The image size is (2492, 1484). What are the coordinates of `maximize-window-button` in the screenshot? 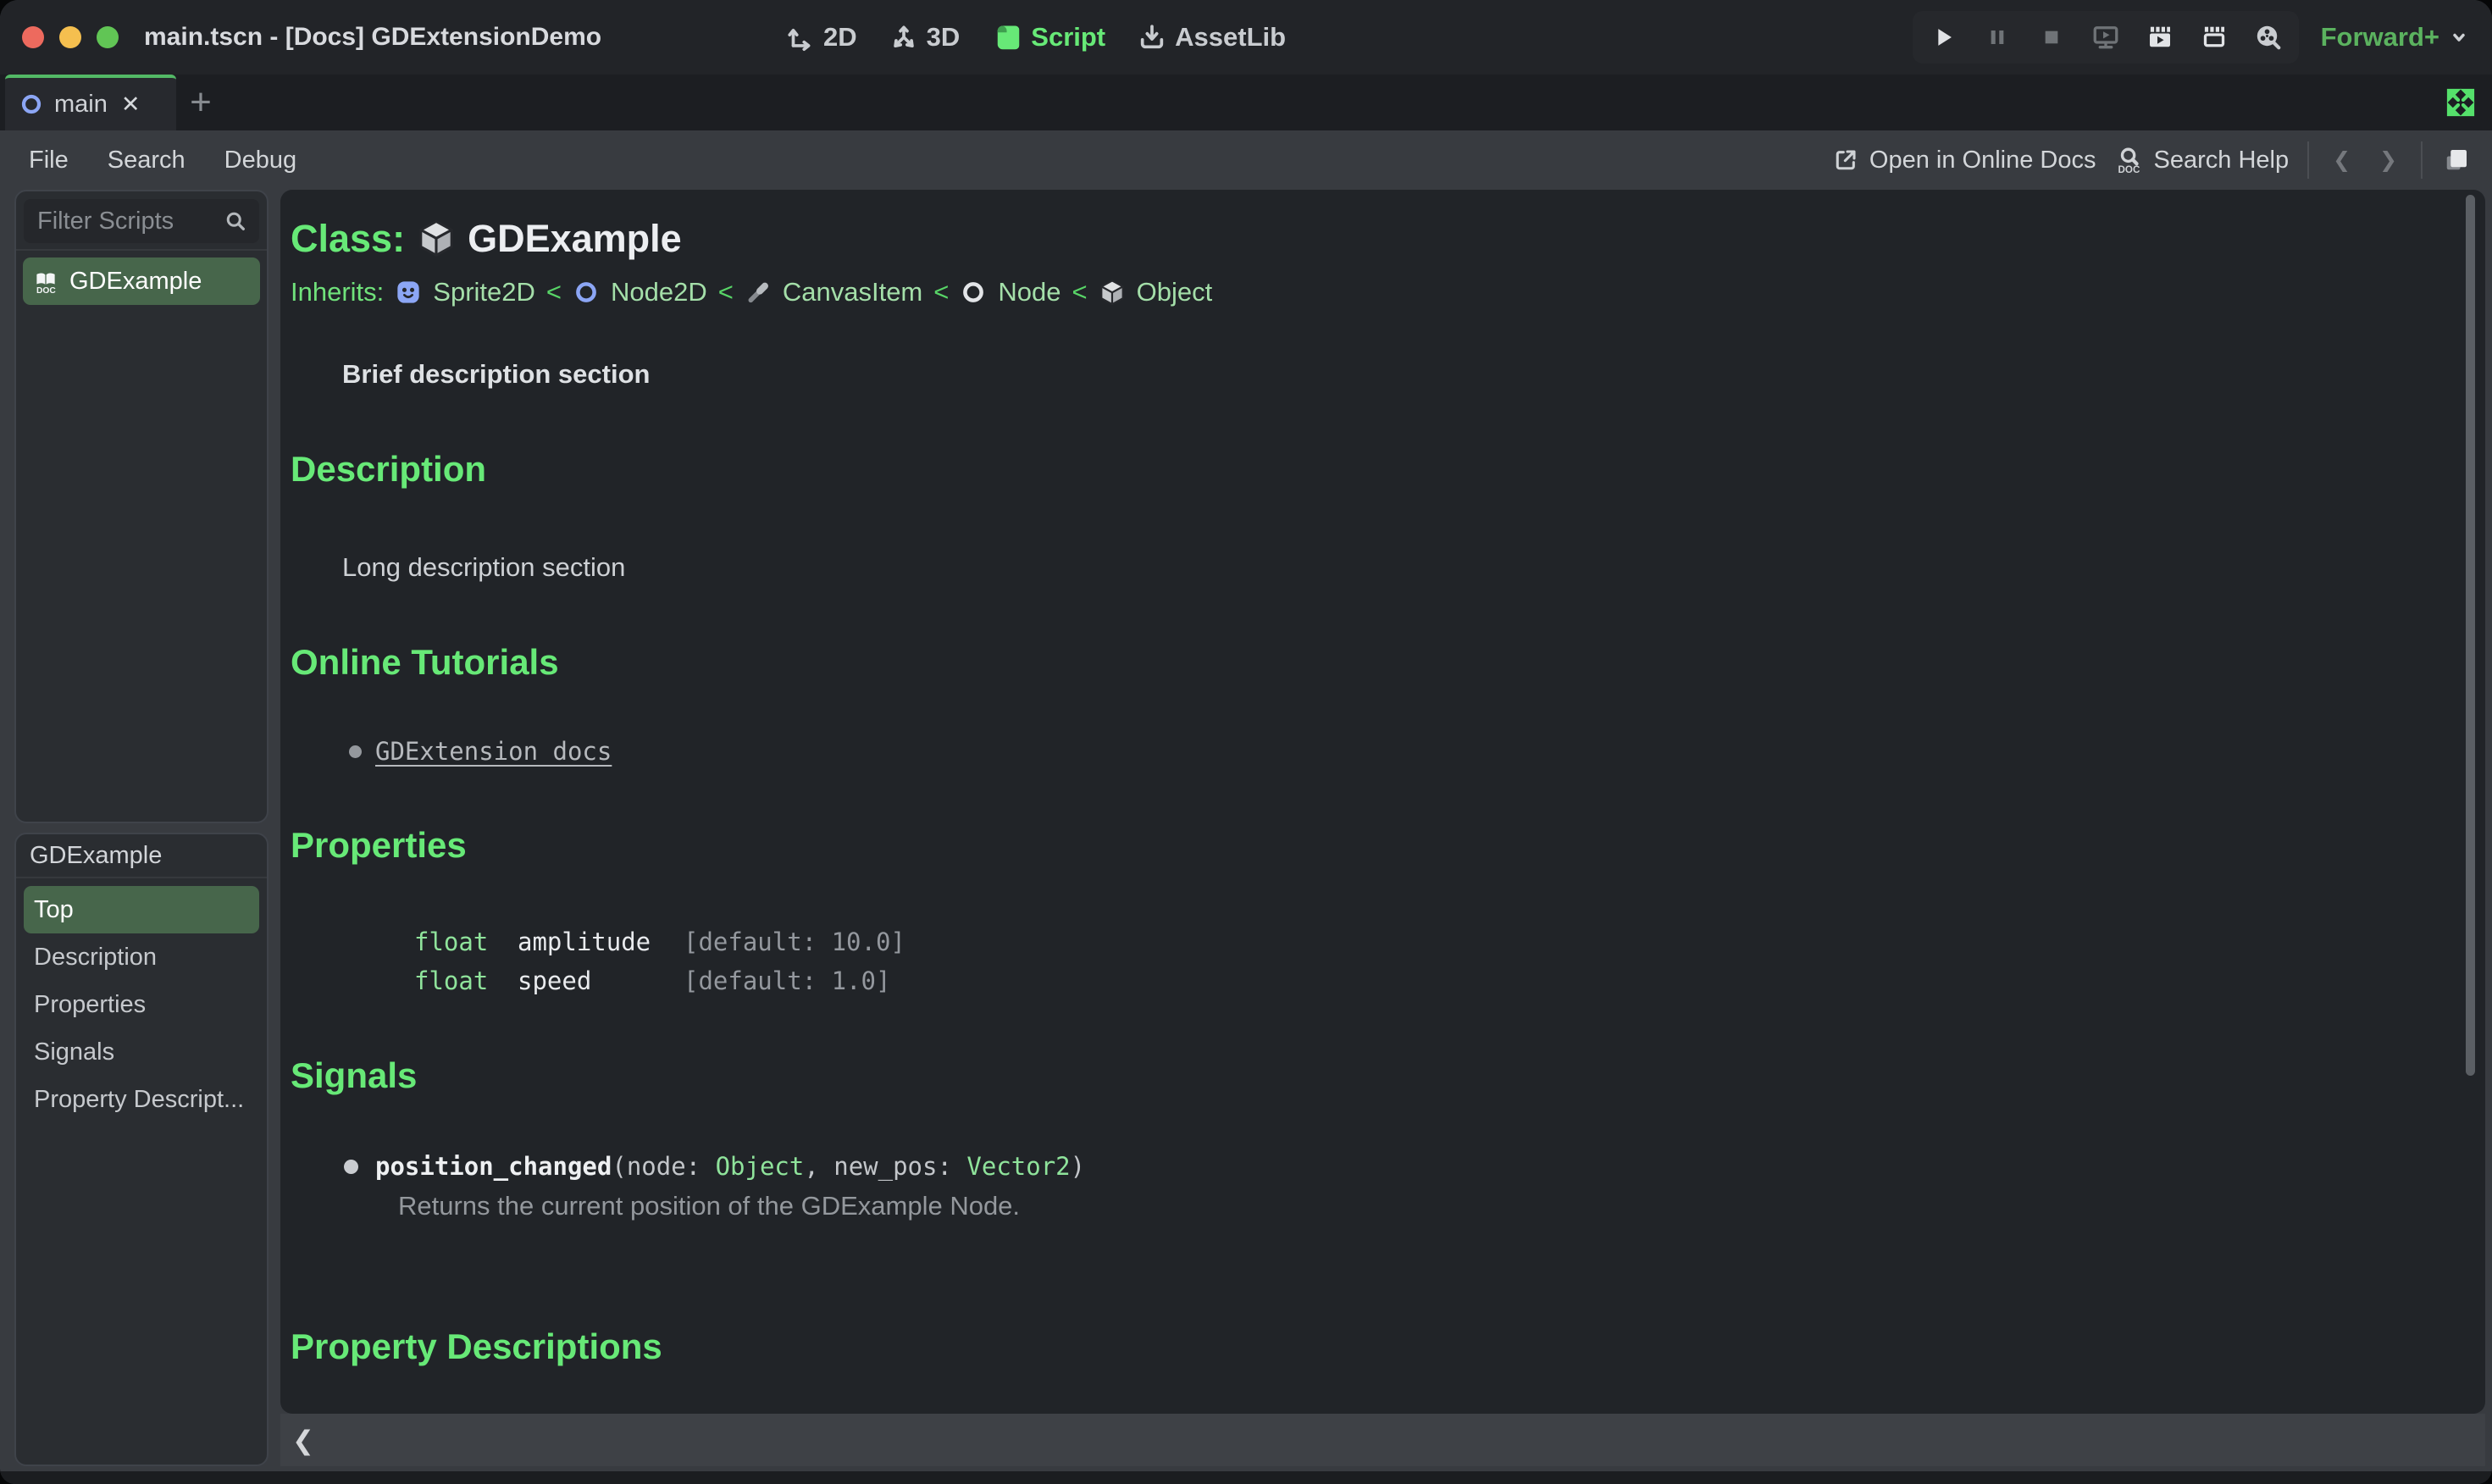 It's located at (108, 37).